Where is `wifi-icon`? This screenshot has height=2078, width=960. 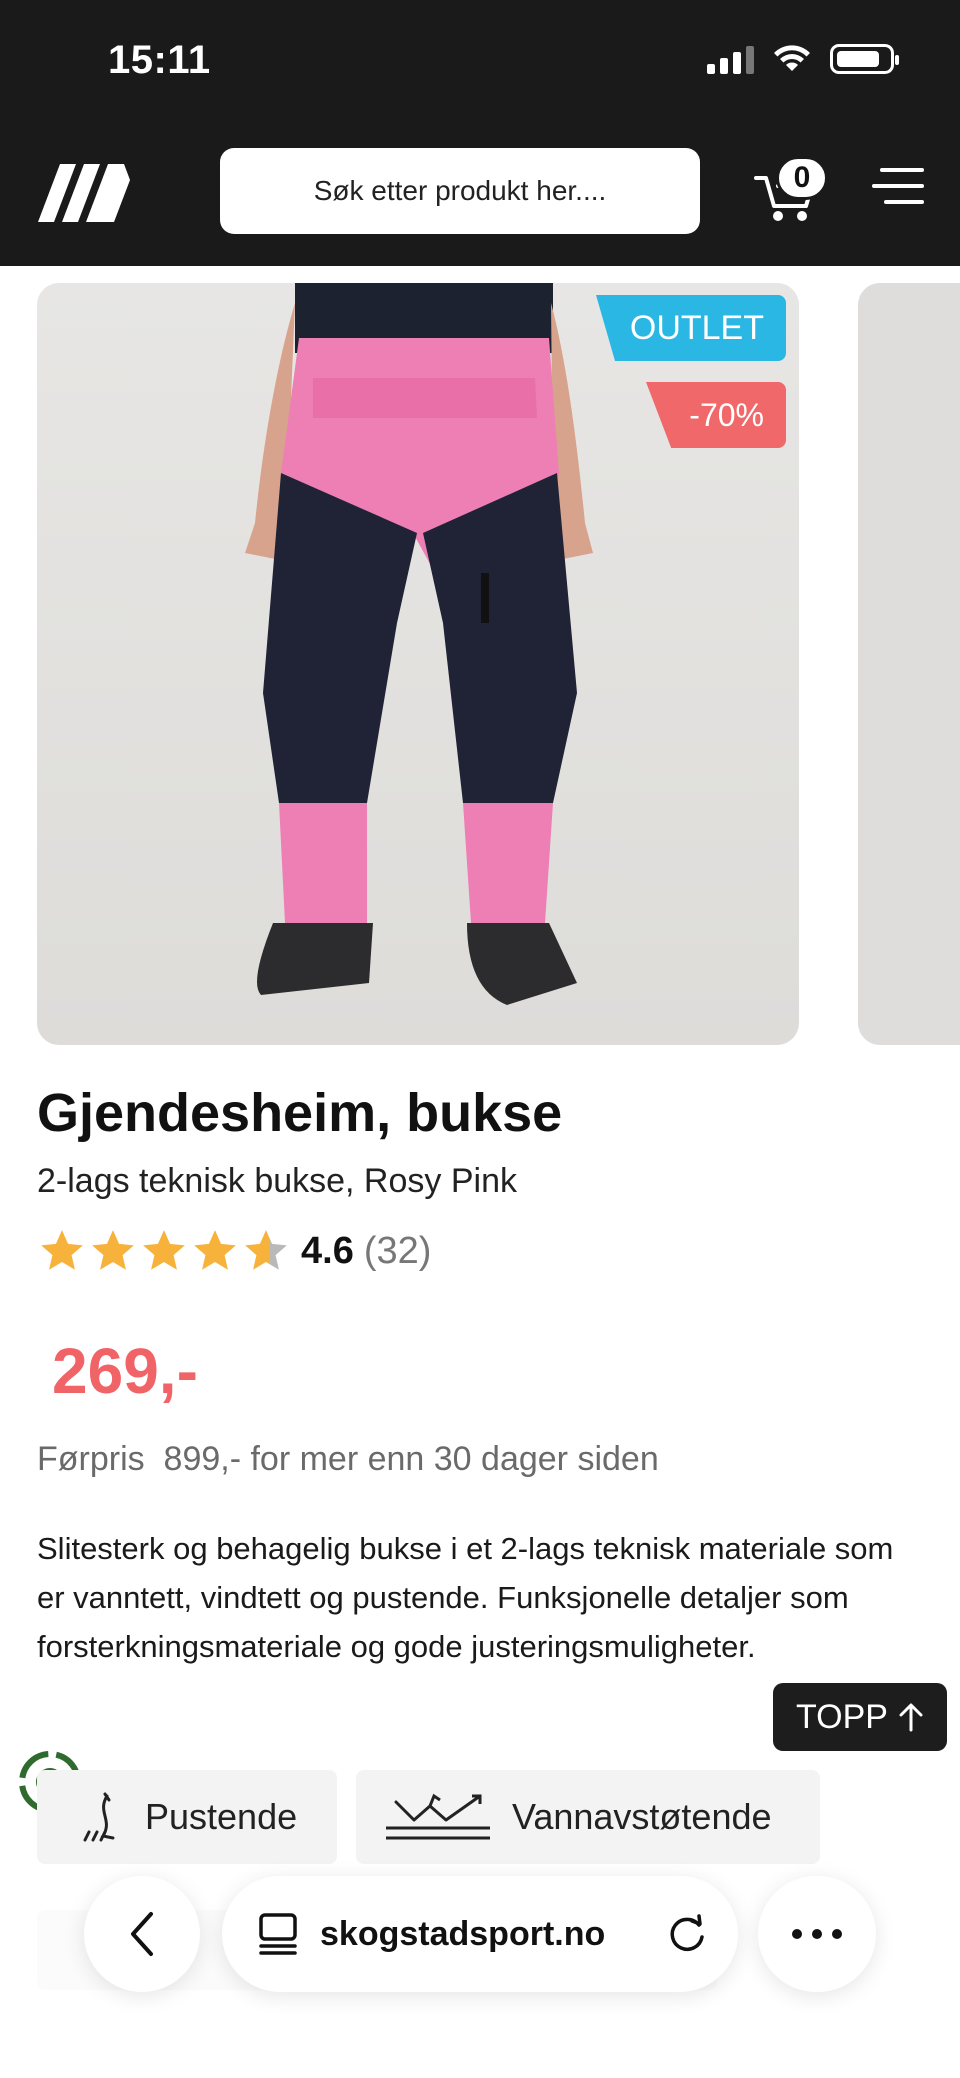 wifi-icon is located at coordinates (792, 58).